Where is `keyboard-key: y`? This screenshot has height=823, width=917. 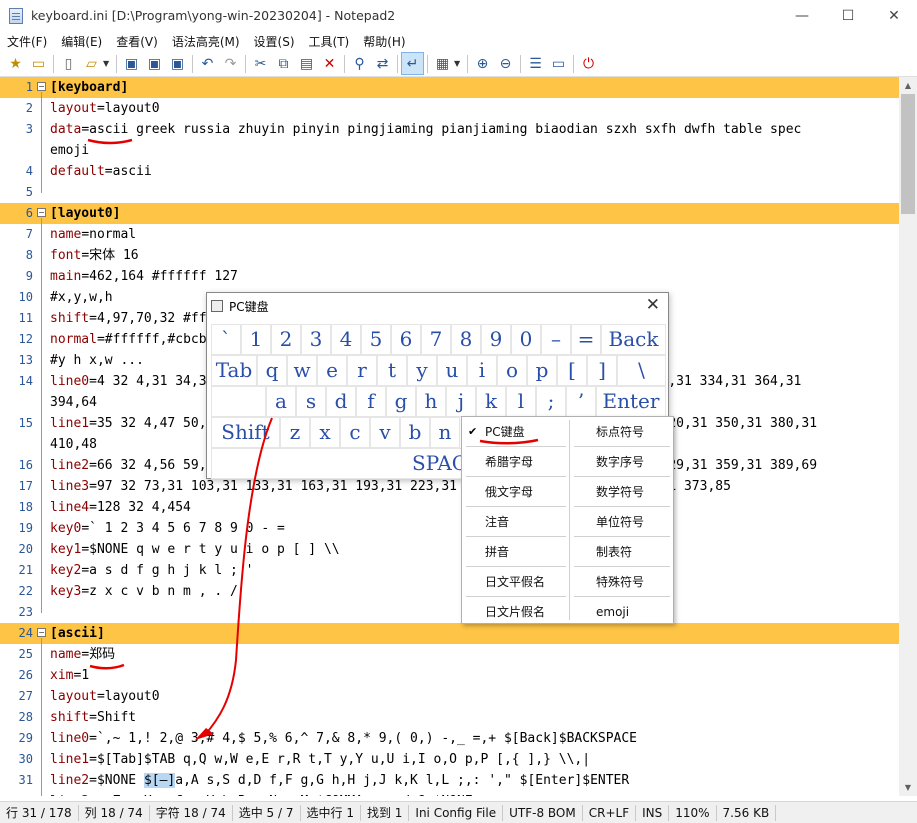
keyboard-key: y is located at coordinates (422, 370).